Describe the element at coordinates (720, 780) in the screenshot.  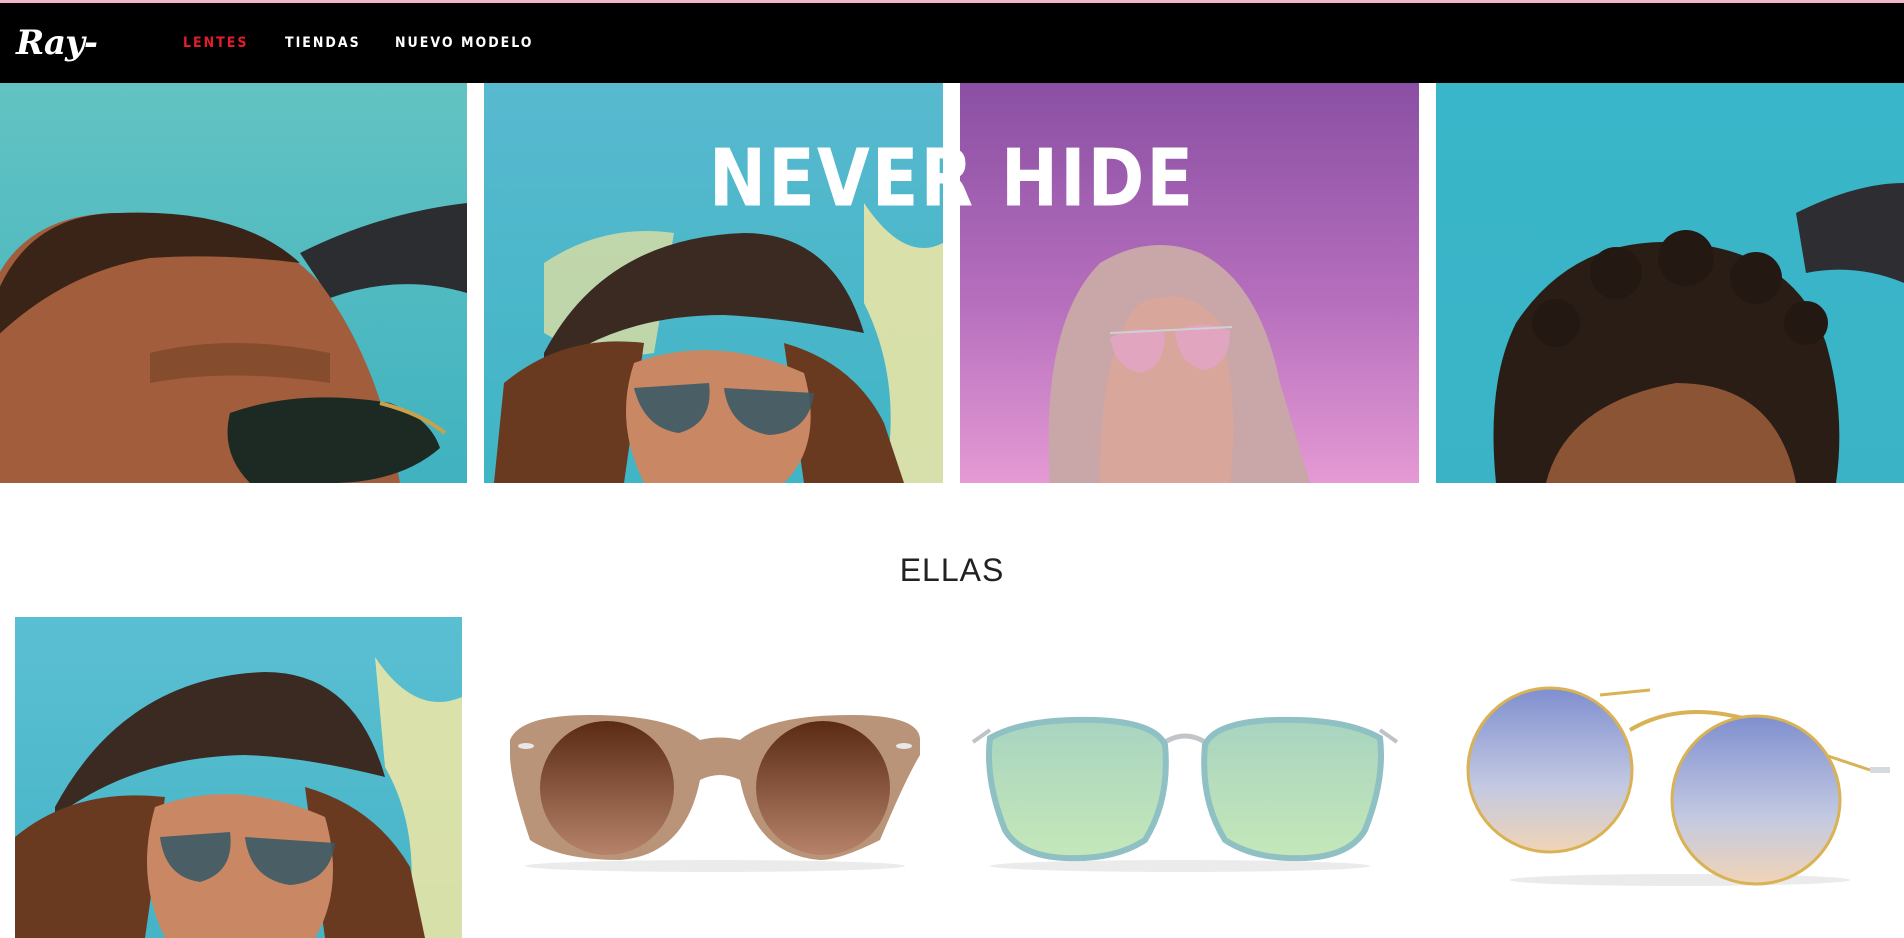
I see `product-round-brown-sunglasses` at that location.